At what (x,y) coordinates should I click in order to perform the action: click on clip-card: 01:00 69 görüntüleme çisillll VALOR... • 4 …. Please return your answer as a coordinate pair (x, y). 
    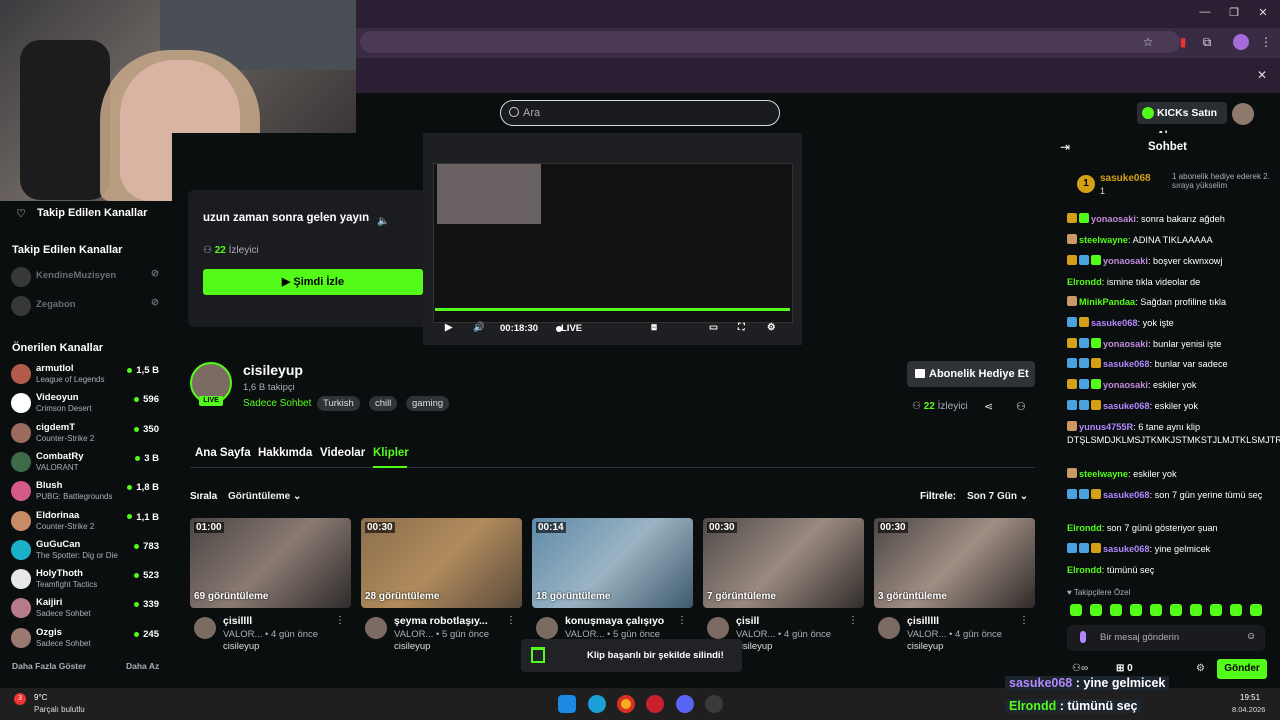
    Looking at the image, I should click on (270, 585).